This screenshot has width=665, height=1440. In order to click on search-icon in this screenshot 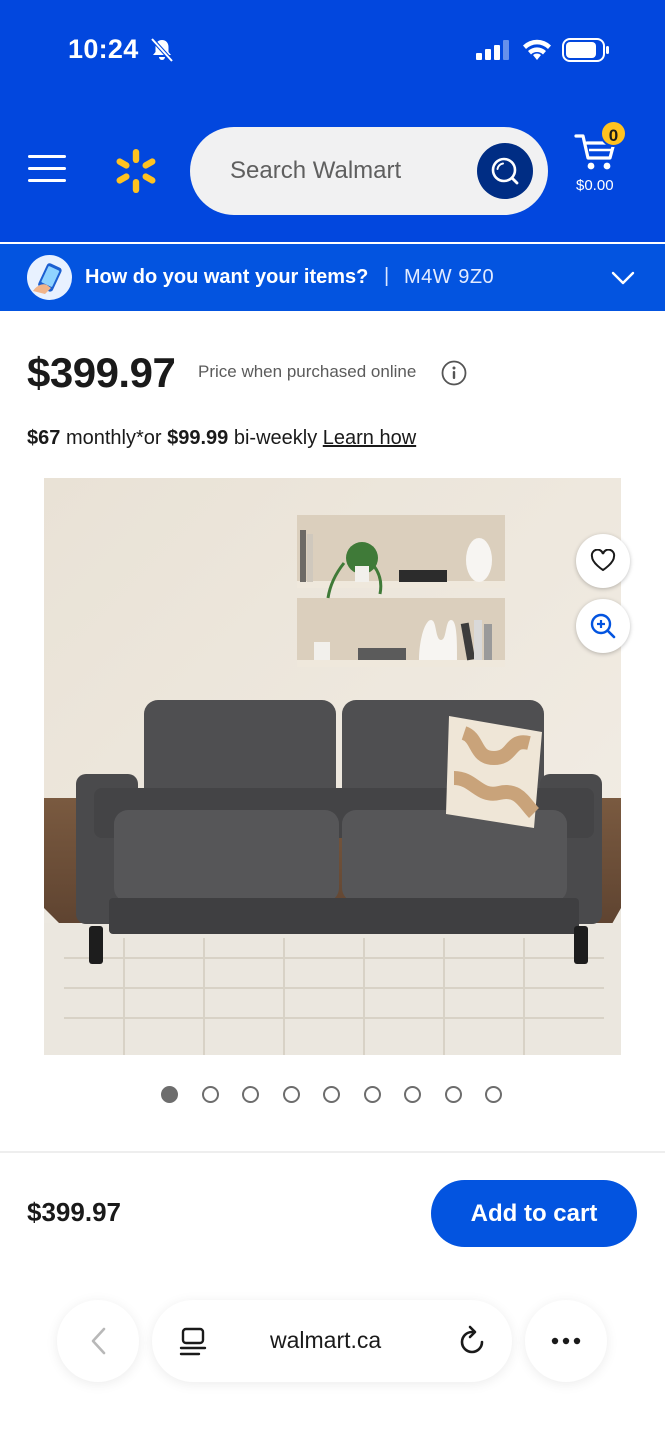, I will do `click(505, 171)`.